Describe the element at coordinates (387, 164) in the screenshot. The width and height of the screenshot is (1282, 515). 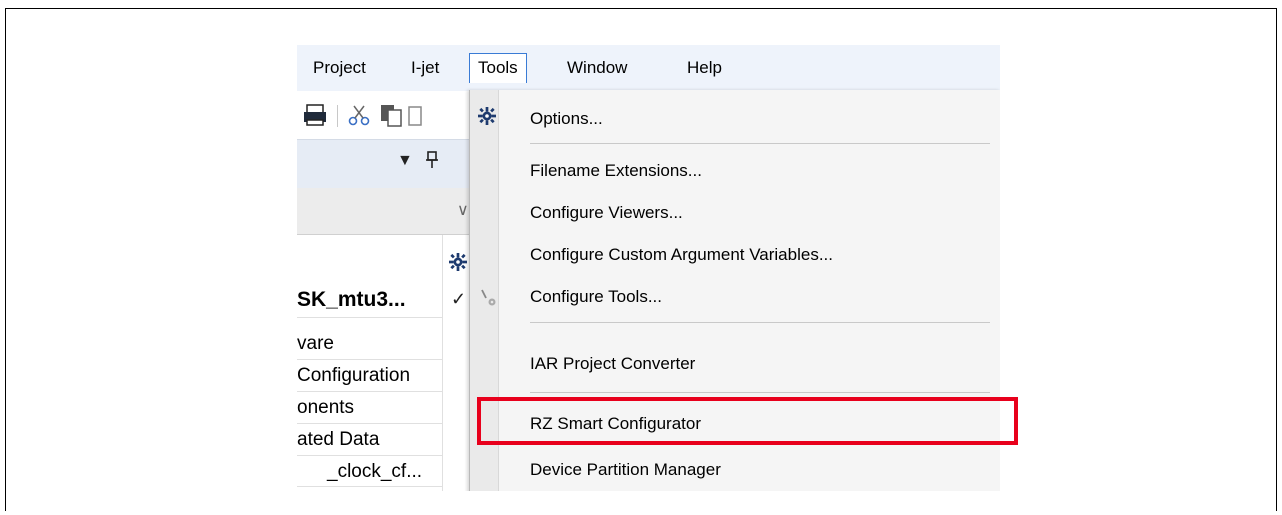
I see `workspace-panel-header: ▼` at that location.